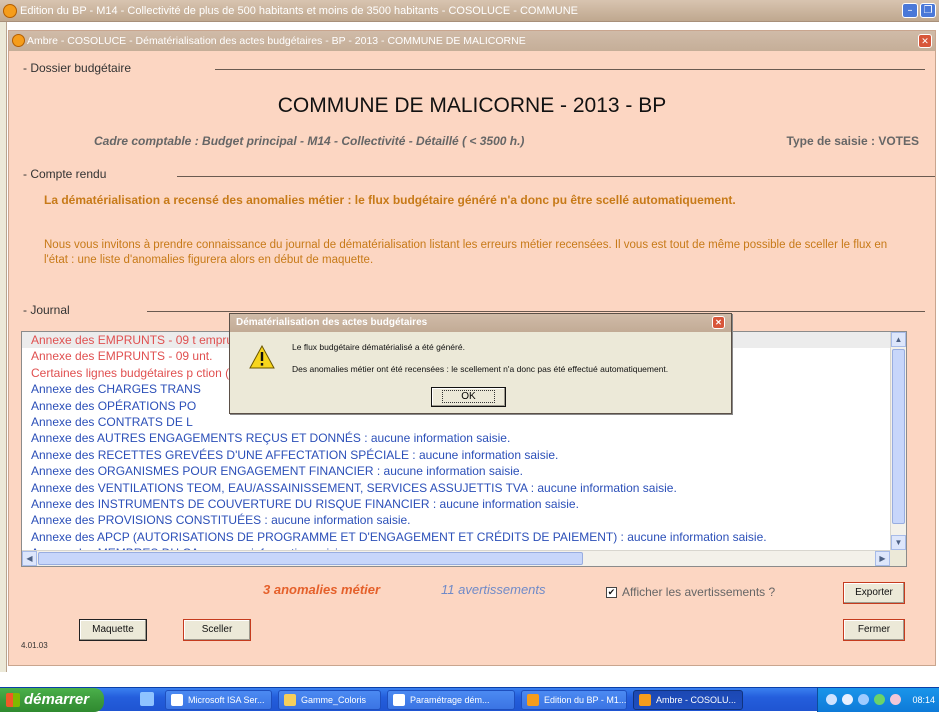 The height and width of the screenshot is (712, 939). Describe the element at coordinates (895, 699) in the screenshot. I see `mail-icon` at that location.